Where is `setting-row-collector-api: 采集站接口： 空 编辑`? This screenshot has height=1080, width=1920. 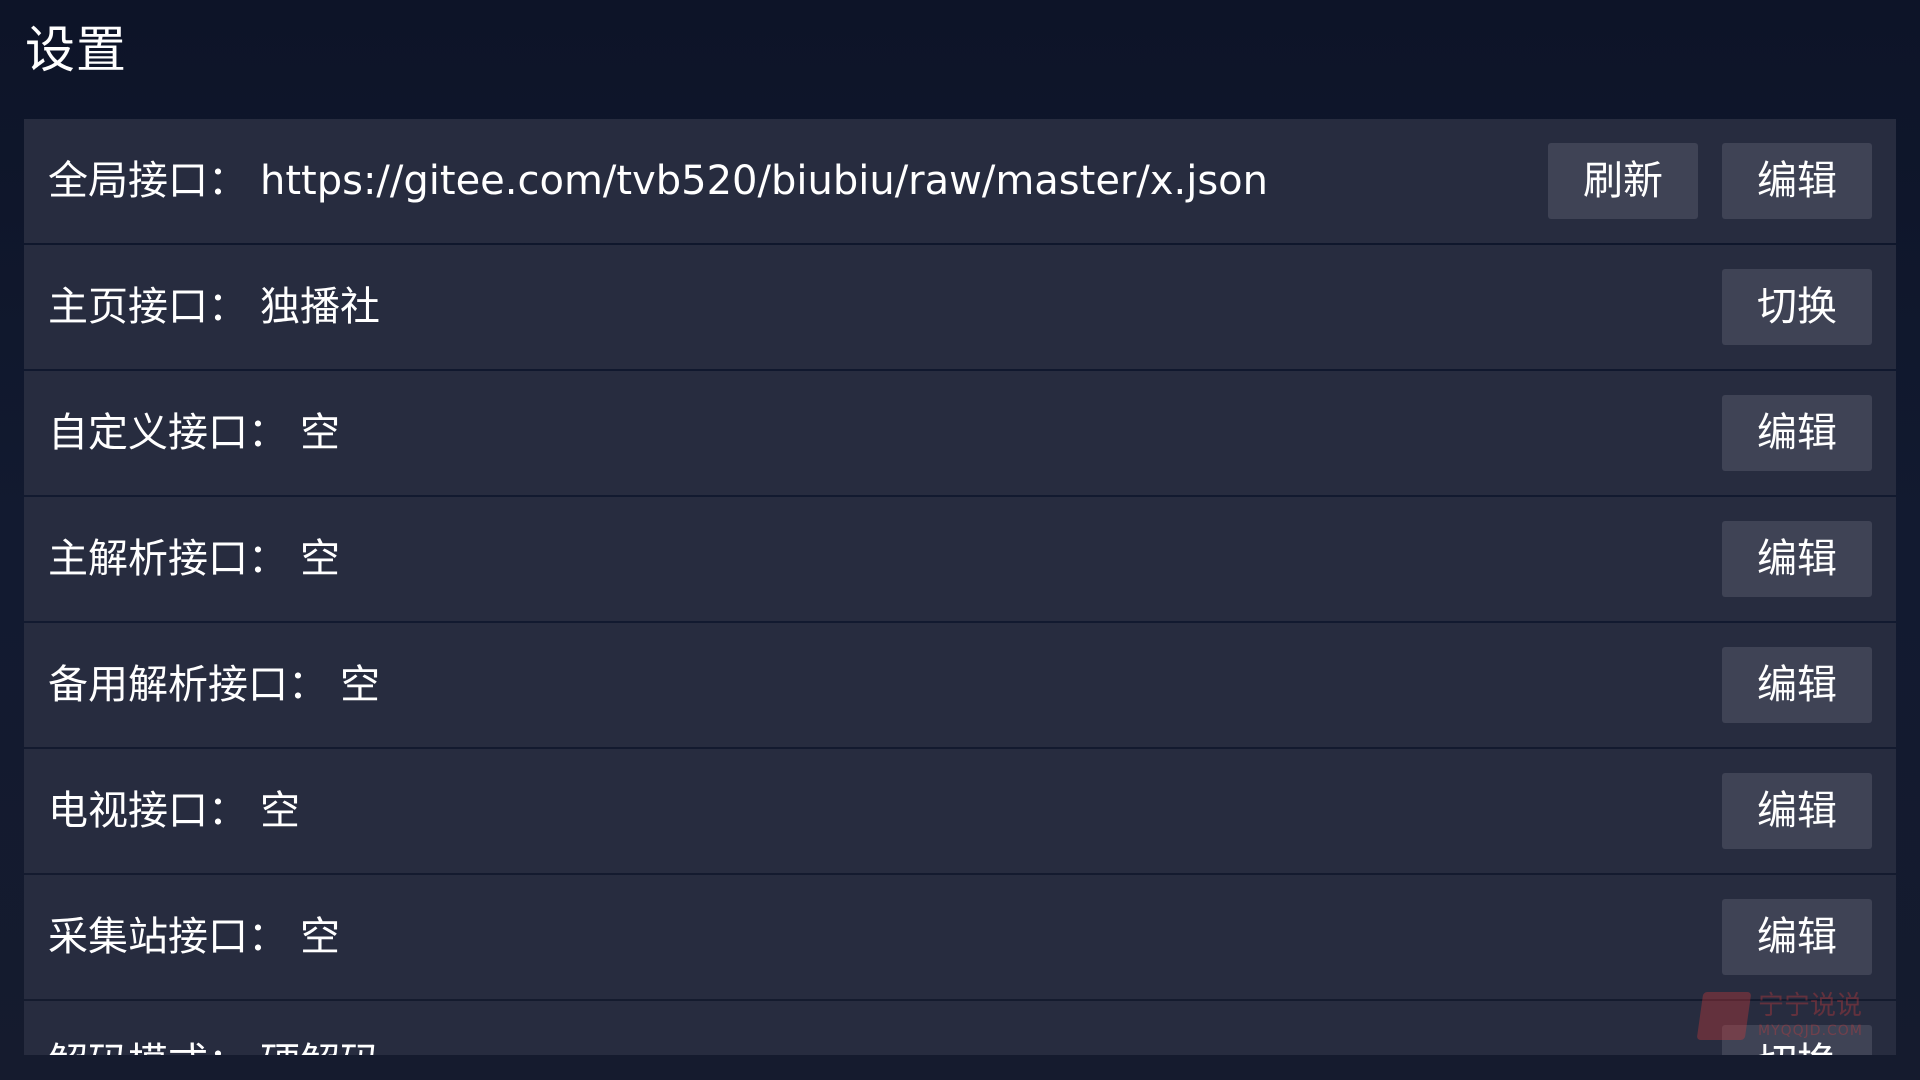 setting-row-collector-api: 采集站接口： 空 编辑 is located at coordinates (960, 937).